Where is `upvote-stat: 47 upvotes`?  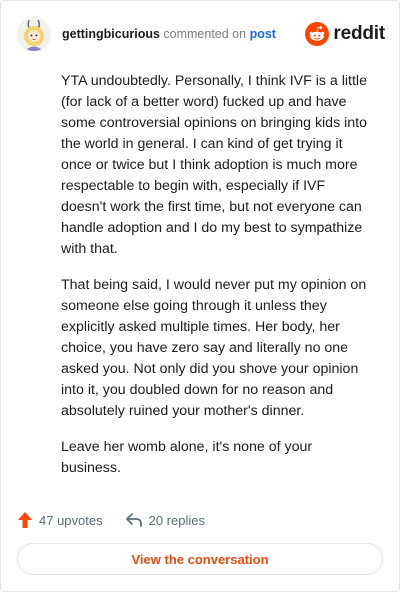 upvote-stat: 47 upvotes is located at coordinates (60, 520).